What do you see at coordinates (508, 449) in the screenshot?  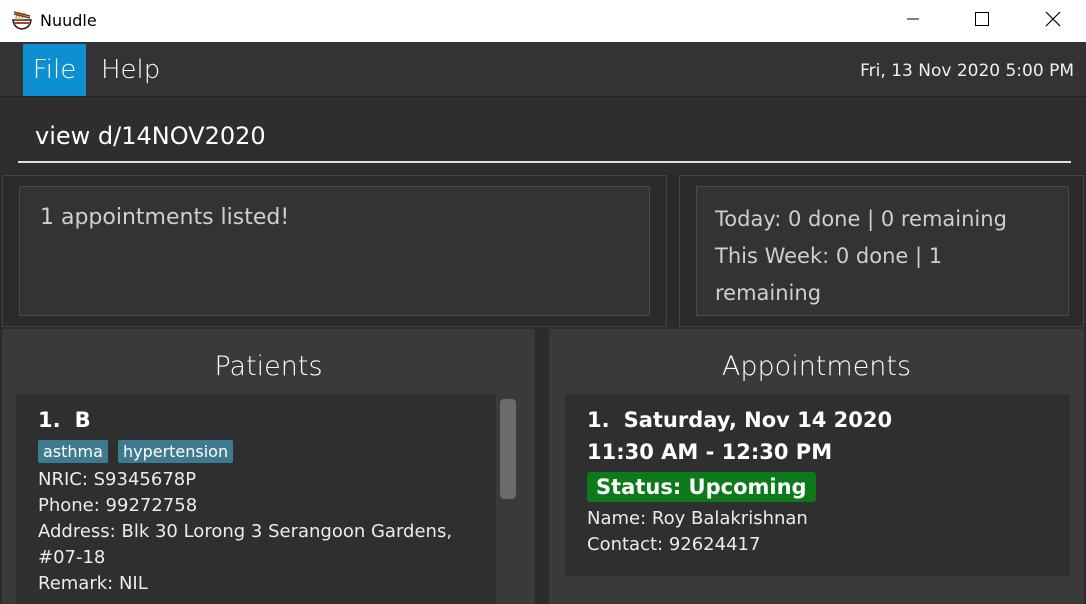 I see `patients-scrollbar` at bounding box center [508, 449].